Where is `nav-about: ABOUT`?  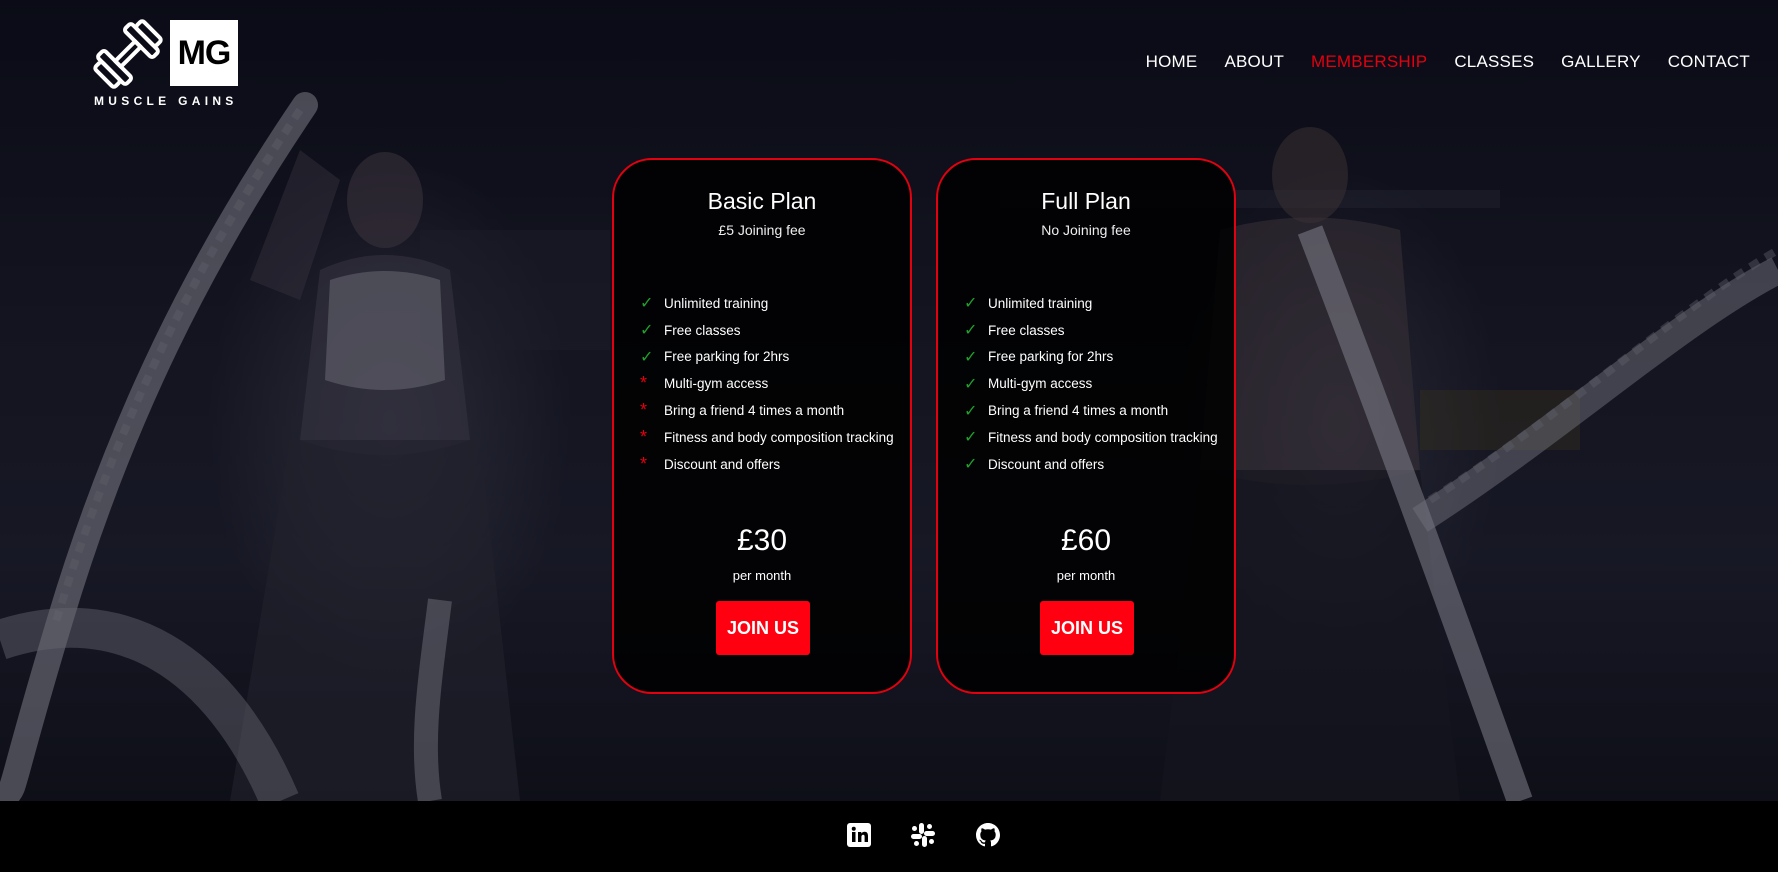
nav-about: ABOUT is located at coordinates (1254, 62).